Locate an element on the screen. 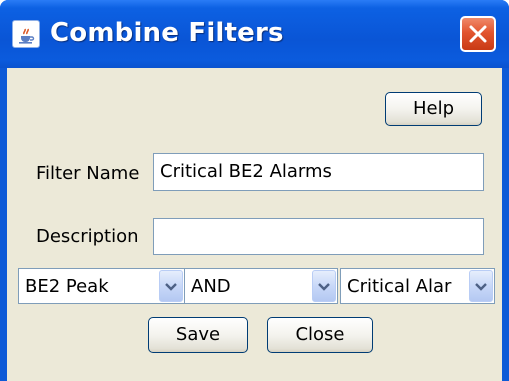 Image resolution: width=509 pixels, height=381 pixels. window-title: Combine Filters is located at coordinates (167, 33).